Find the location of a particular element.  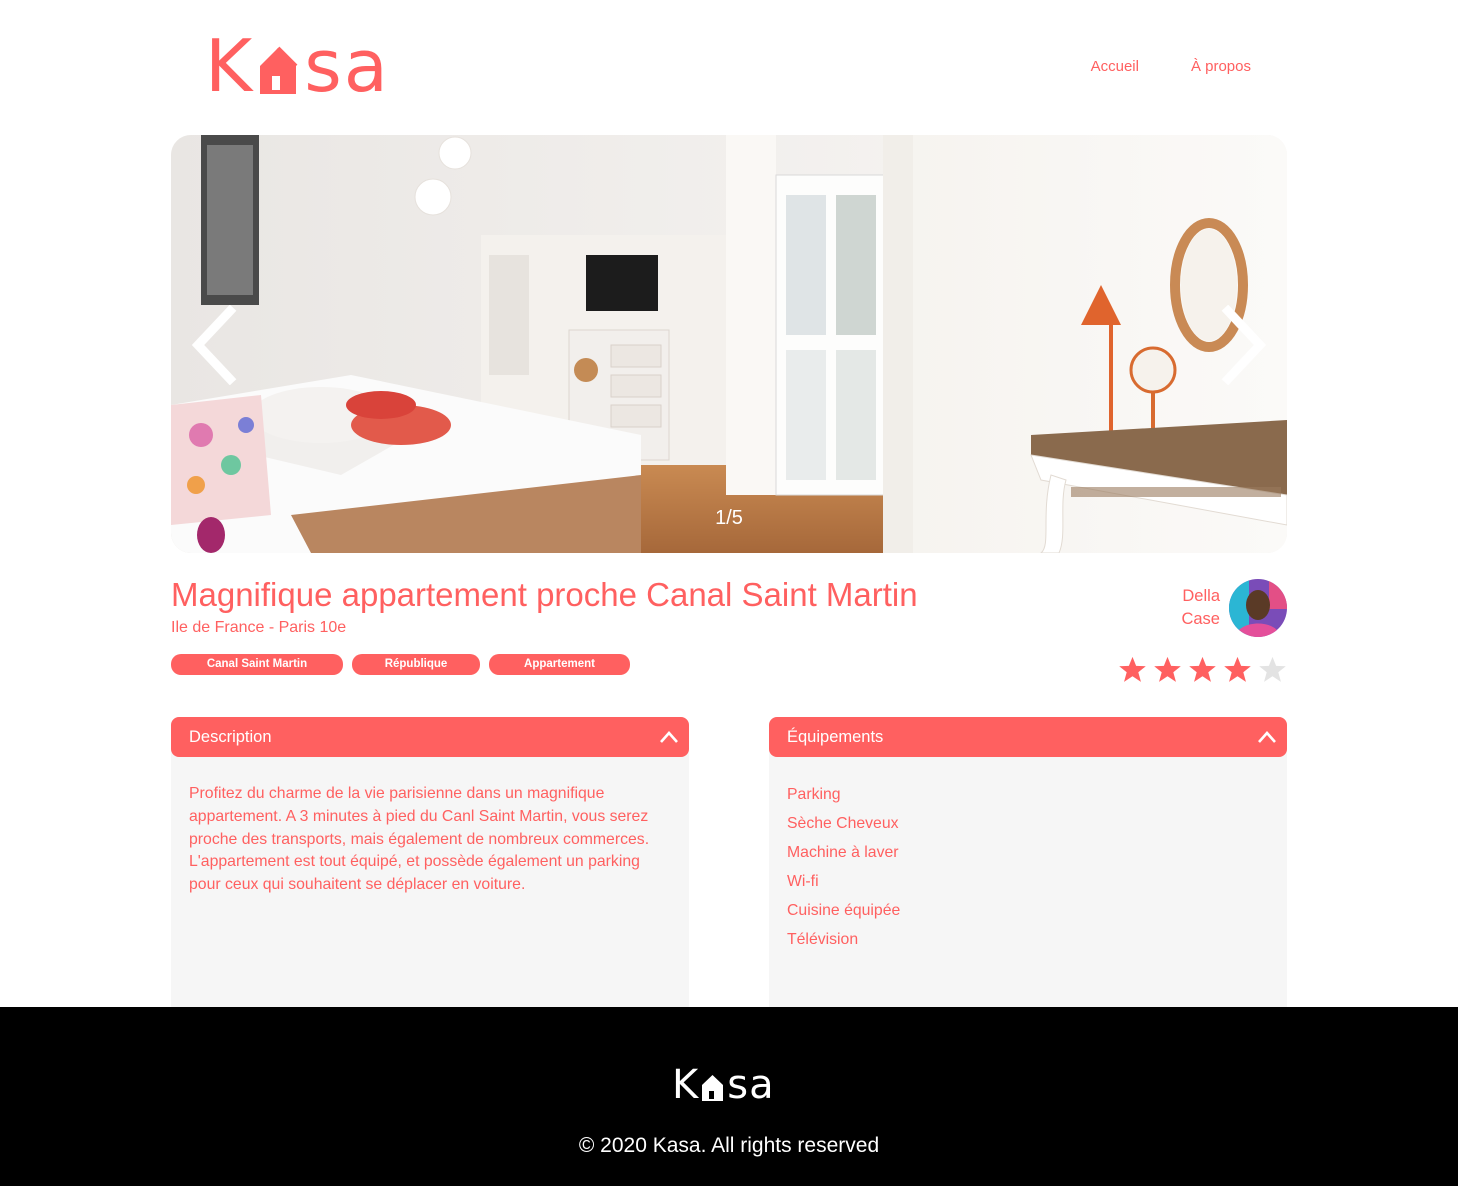

equipment-item: Wi-fi is located at coordinates (803, 881).